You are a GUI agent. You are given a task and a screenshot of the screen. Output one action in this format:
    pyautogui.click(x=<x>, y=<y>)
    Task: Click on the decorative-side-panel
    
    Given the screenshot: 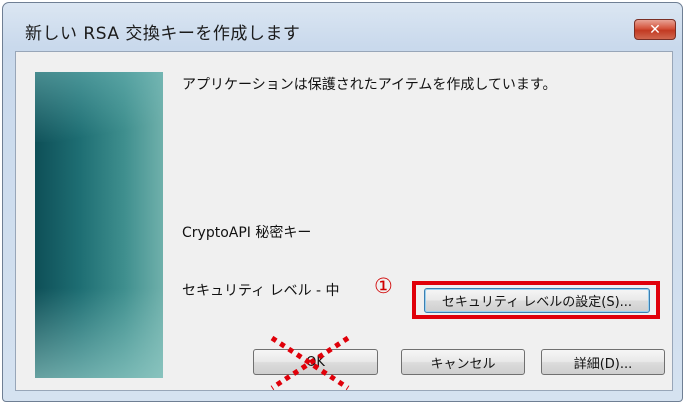 What is the action you would take?
    pyautogui.click(x=99, y=225)
    